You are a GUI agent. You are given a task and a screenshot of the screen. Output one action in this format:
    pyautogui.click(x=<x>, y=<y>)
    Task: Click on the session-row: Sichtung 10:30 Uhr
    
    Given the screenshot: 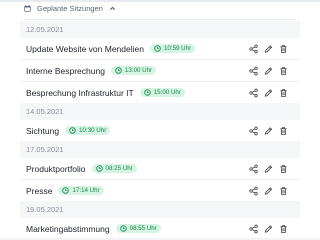 What is the action you would take?
    pyautogui.click(x=160, y=130)
    